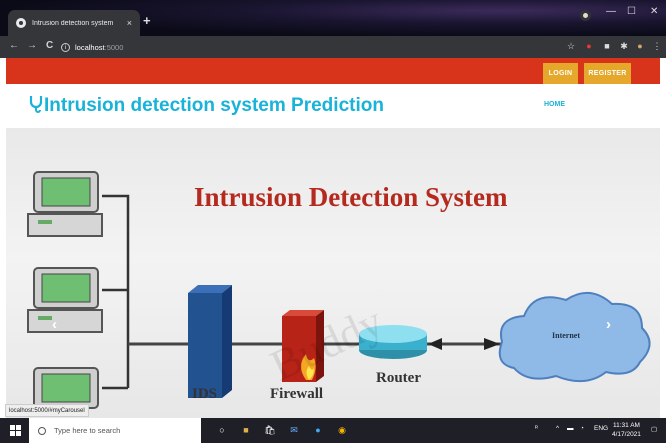 Image resolution: width=666 pixels, height=443 pixels. What do you see at coordinates (342, 430) in the screenshot?
I see `chrome-icon: ◉` at bounding box center [342, 430].